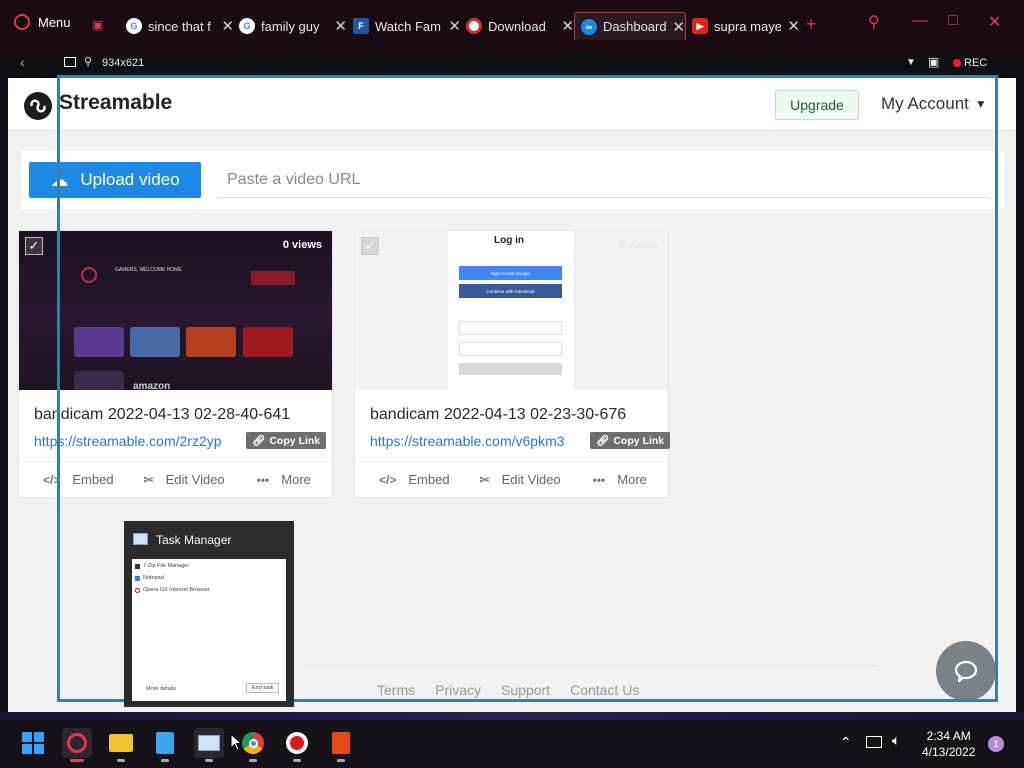 The width and height of the screenshot is (1024, 768). Describe the element at coordinates (162, 415) in the screenshot. I see `video-title: bandicam 2022-04-13 02-28-40-641` at that location.